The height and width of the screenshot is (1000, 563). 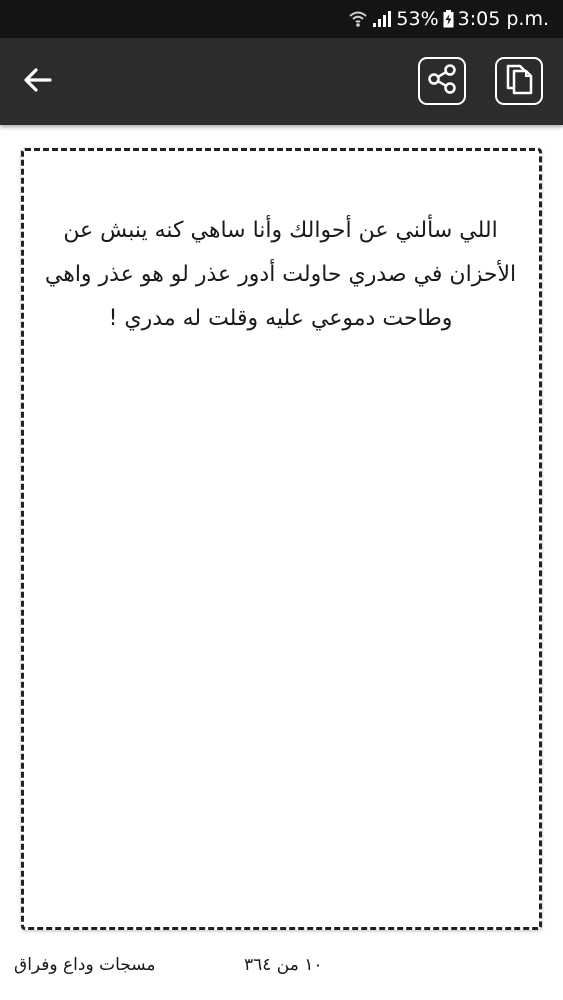 What do you see at coordinates (85, 965) in the screenshot?
I see `category-label: مسجات وداع وفراق` at bounding box center [85, 965].